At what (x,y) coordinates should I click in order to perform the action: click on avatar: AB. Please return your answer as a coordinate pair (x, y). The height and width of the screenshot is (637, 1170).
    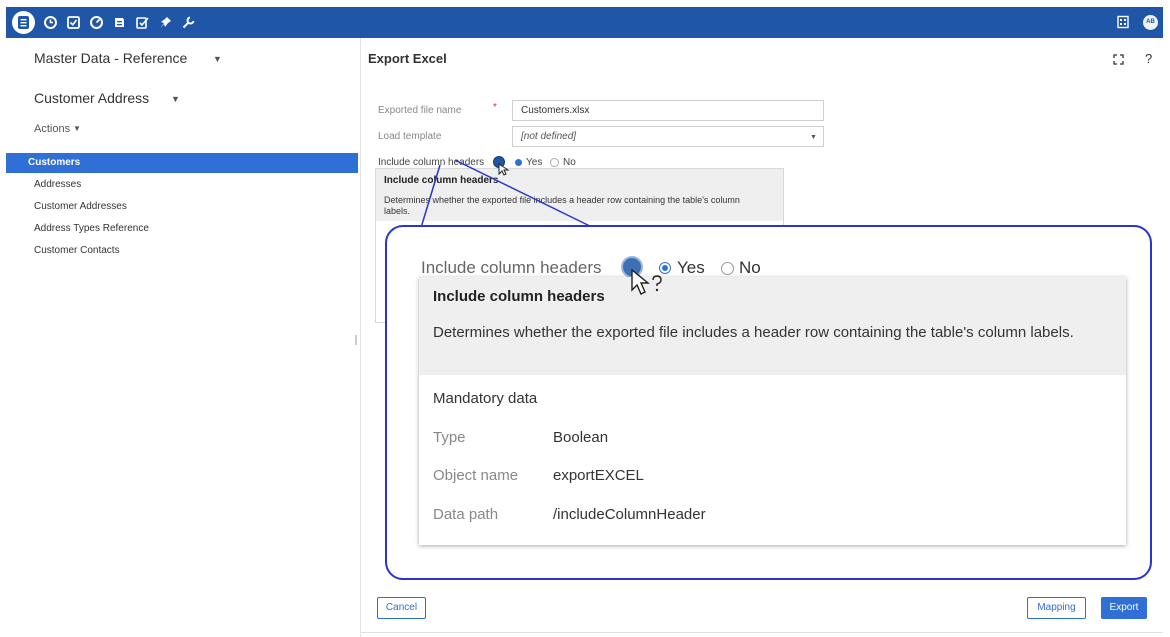
    Looking at the image, I should click on (1150, 22).